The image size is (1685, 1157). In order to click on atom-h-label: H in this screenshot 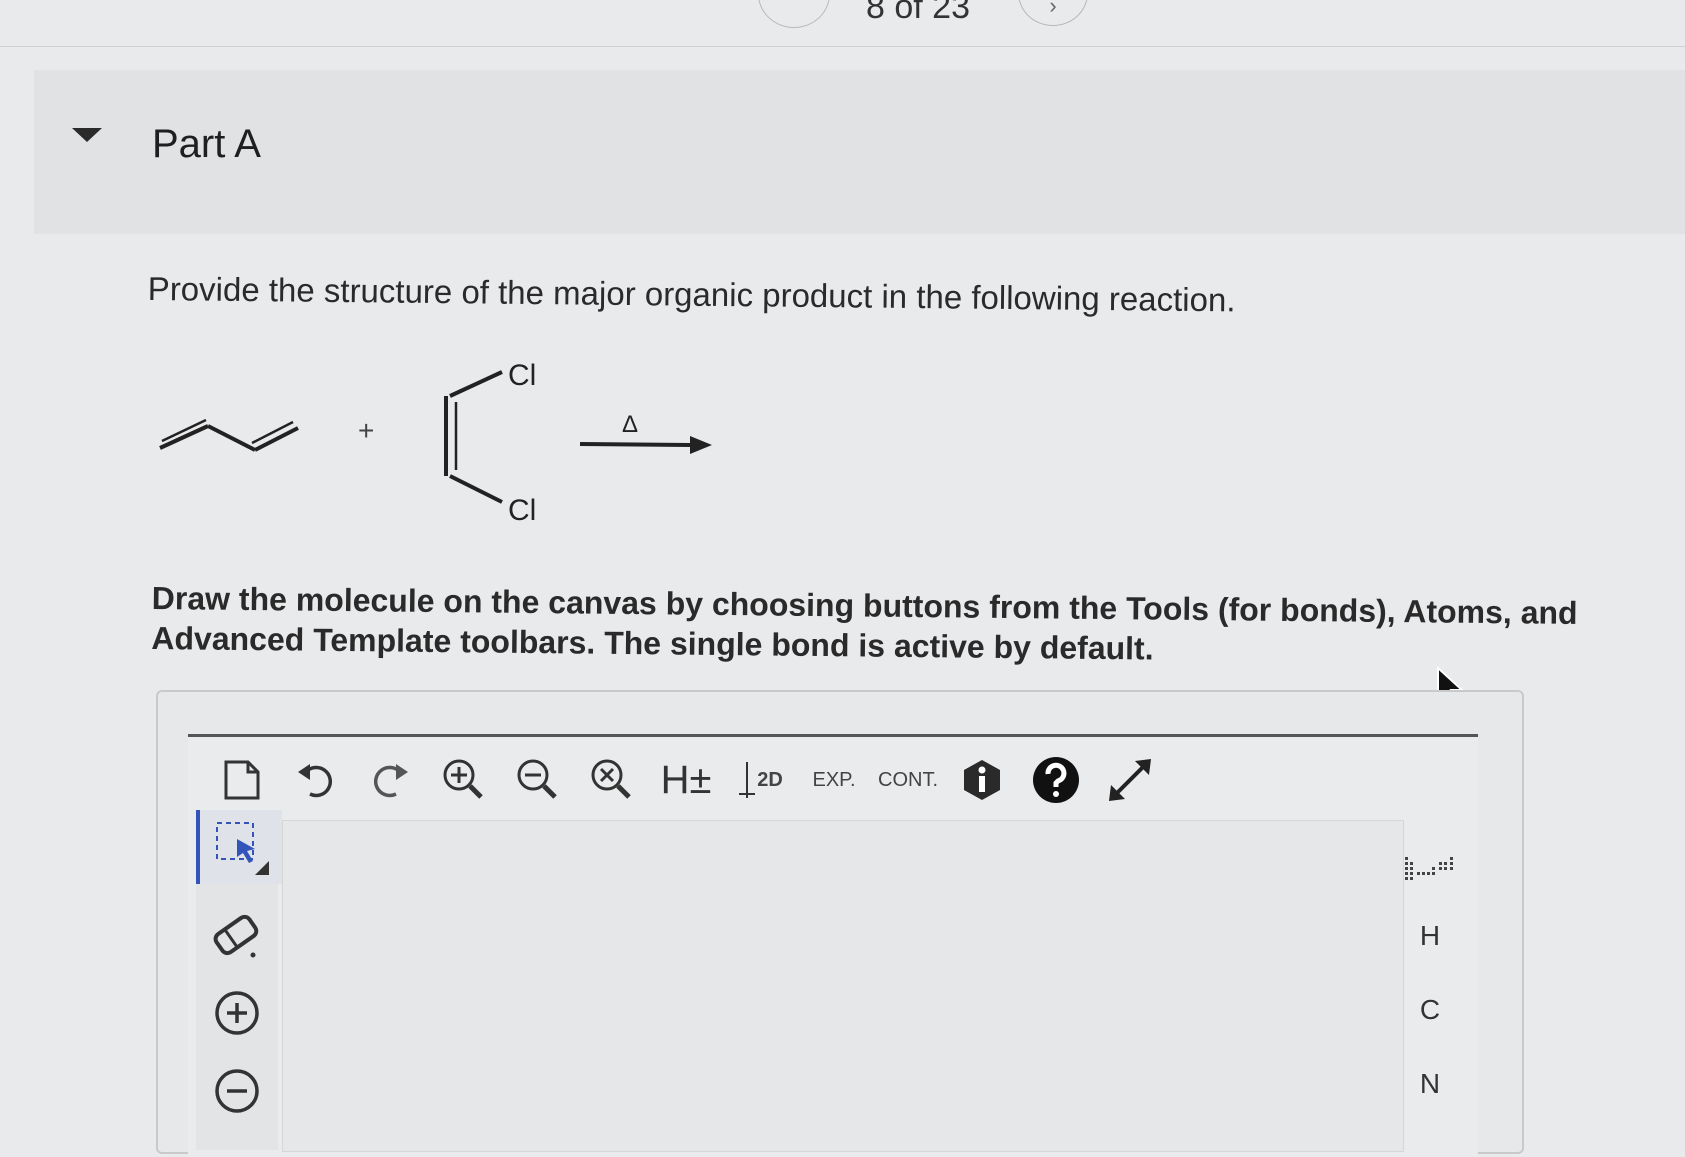, I will do `click(1430, 935)`.